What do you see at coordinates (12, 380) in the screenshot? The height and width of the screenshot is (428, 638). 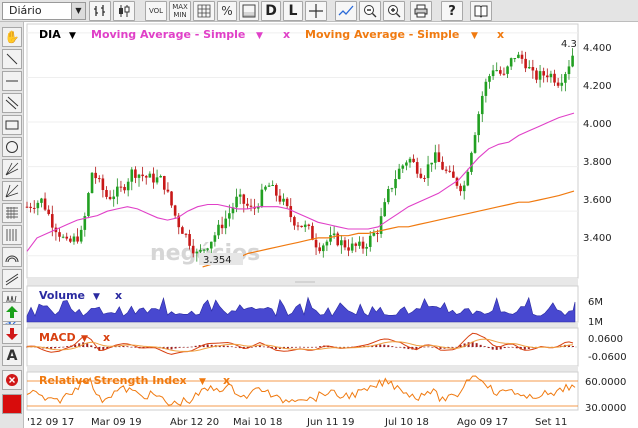 I see `delete-tool` at bounding box center [12, 380].